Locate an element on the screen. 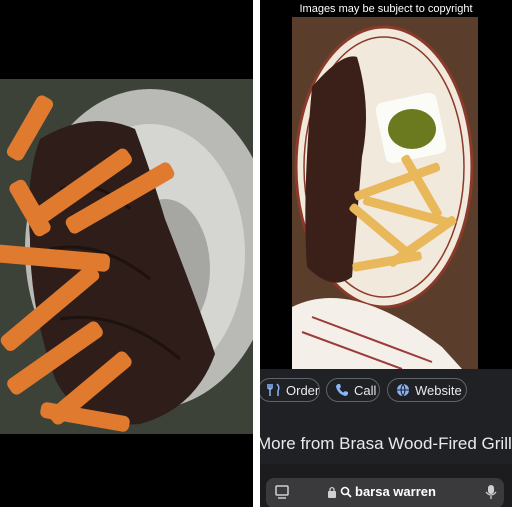 This screenshot has width=512, height=507. call-button: Call is located at coordinates (353, 390).